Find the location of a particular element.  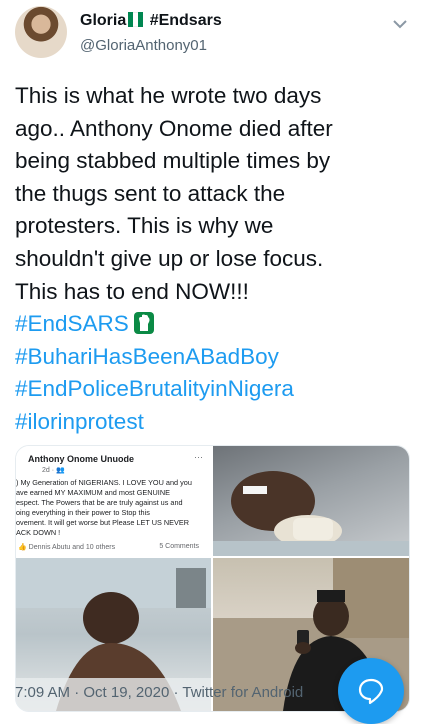

hashtag-line: #ilorinprotest is located at coordinates (215, 422).